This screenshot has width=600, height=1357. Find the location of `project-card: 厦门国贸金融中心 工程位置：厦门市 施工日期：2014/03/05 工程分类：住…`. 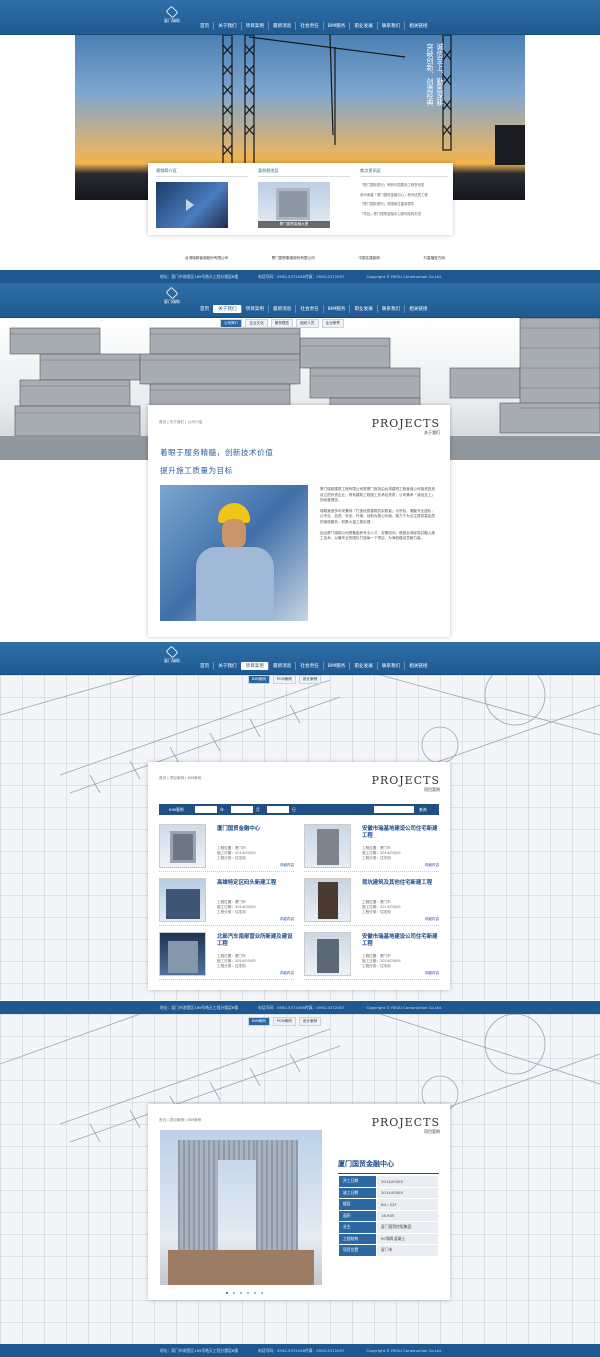

project-card: 厦门国贸金融中心 工程位置：厦门市 施工日期：2014/03/05 工程分类：住… is located at coordinates (226, 848).